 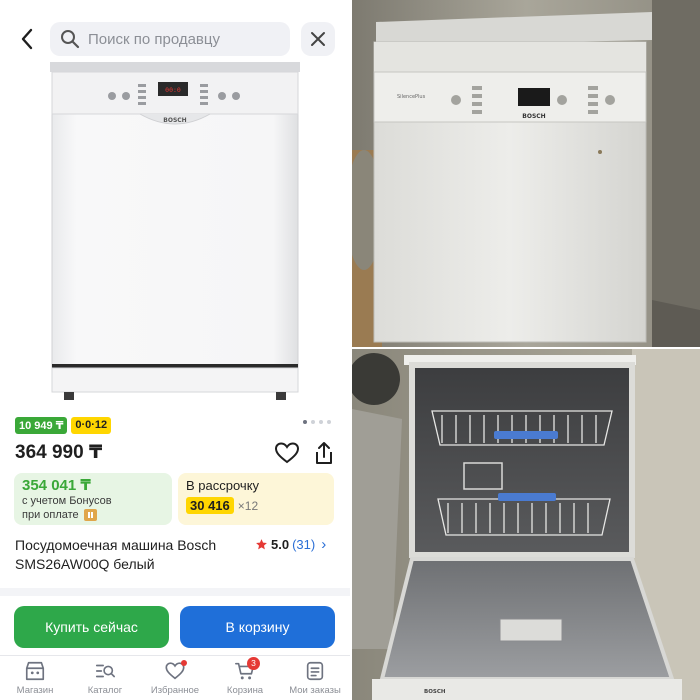 What do you see at coordinates (210, 505) in the screenshot?
I see `installment-amount: 30 416` at bounding box center [210, 505].